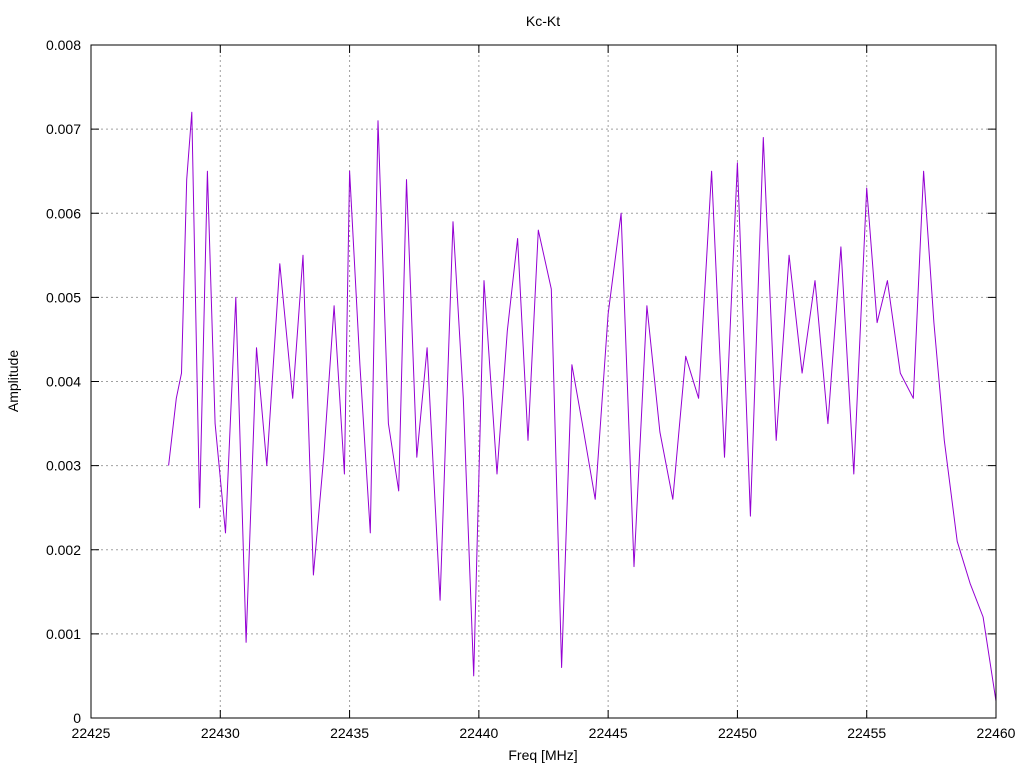 The image size is (1024, 768). I want to click on y-tick-label: 0.001, so click(63, 634).